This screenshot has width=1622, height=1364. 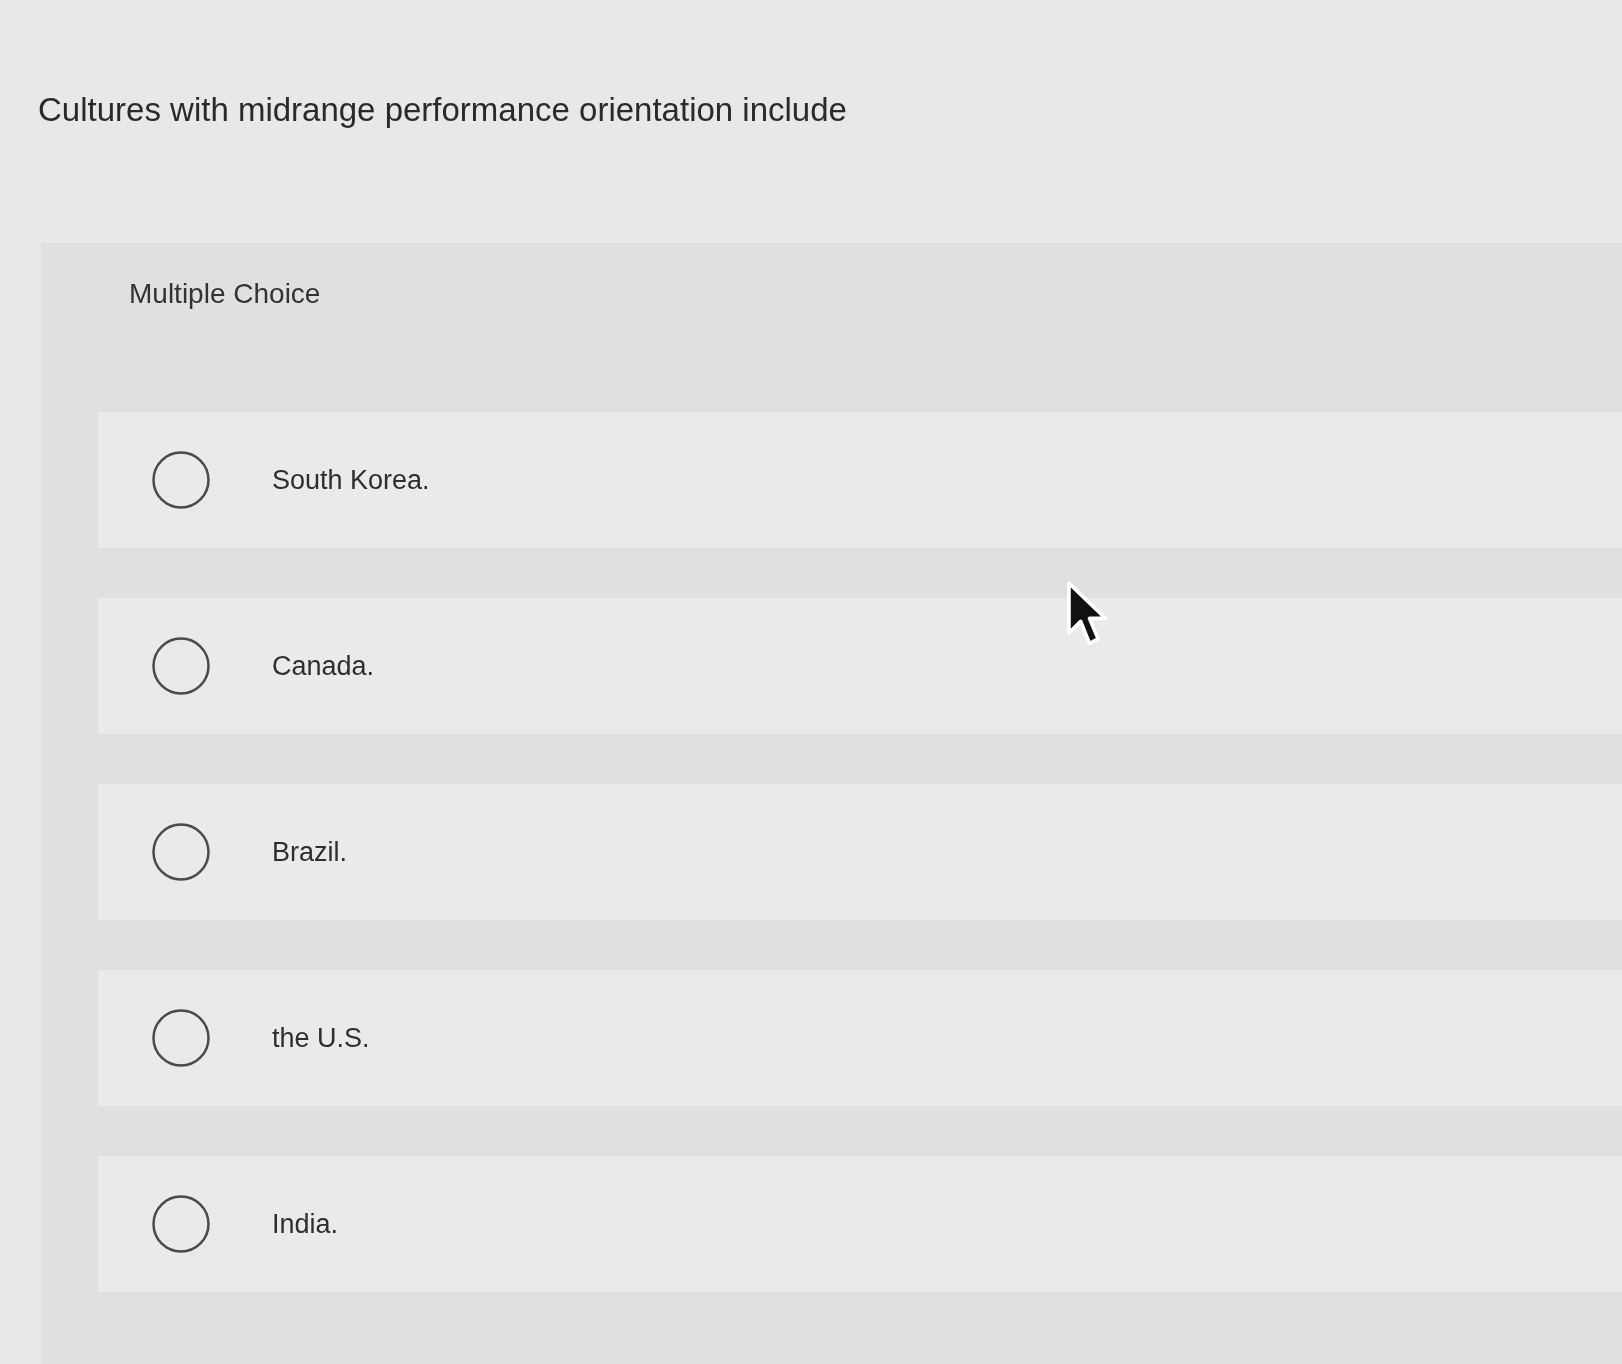 I want to click on option-text: India., so click(x=305, y=1224).